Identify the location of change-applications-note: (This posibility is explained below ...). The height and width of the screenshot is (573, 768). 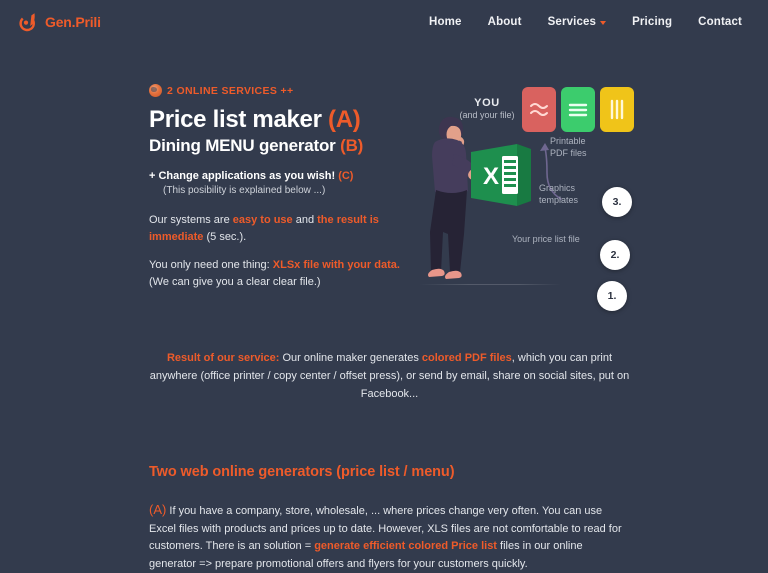
(244, 191).